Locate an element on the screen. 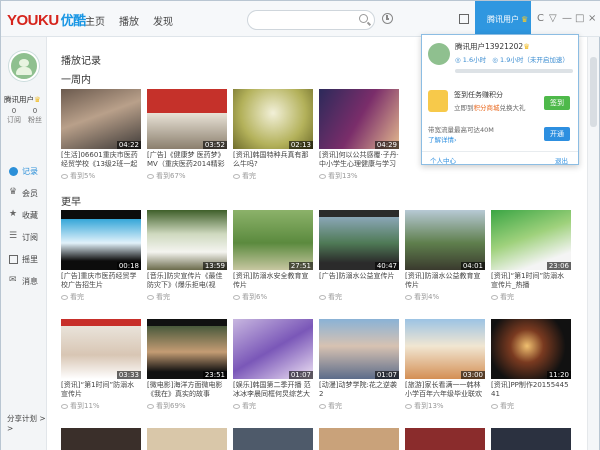  video-title: [娱乐]韩国第二季开播 范冰冰李晨同框何炅综艺大咖 is located at coordinates (273, 390).